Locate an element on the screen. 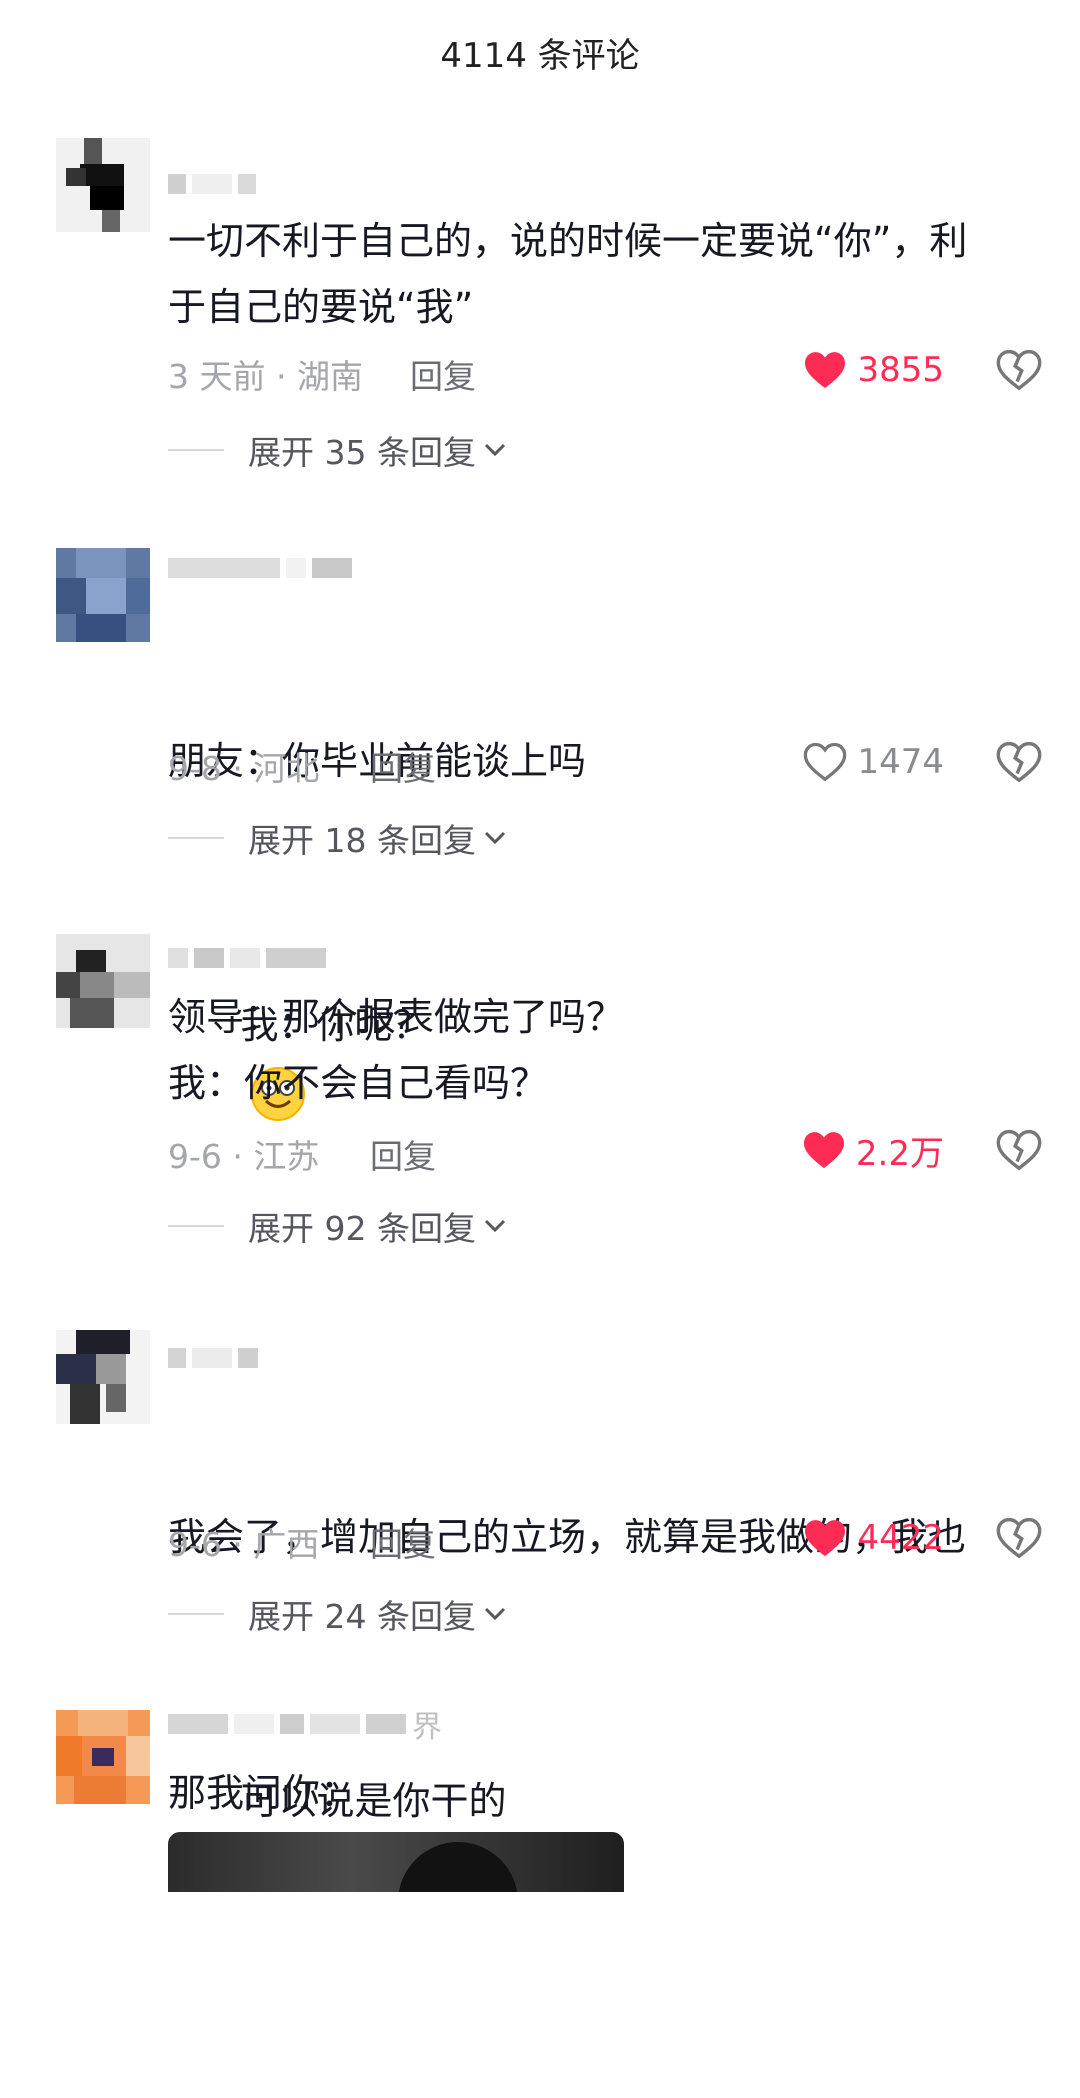 This screenshot has height=2098, width=1080. comment-time-location: 9-8 · 河北 is located at coordinates (244, 768).